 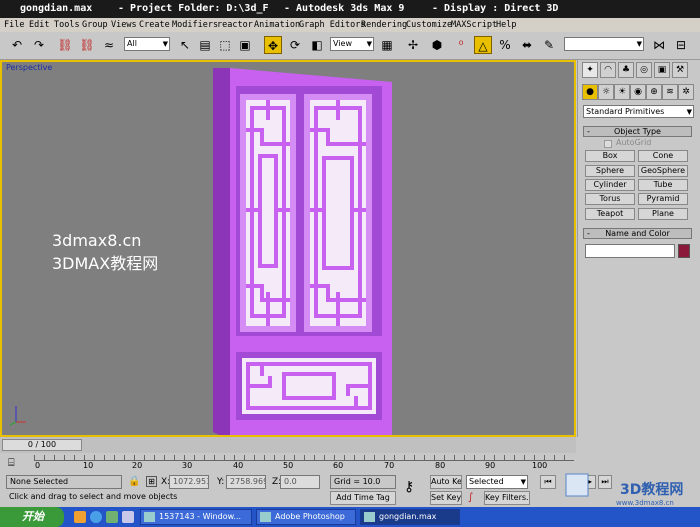 What do you see at coordinates (483, 45) in the screenshot?
I see `angle-snap-icon: △` at bounding box center [483, 45].